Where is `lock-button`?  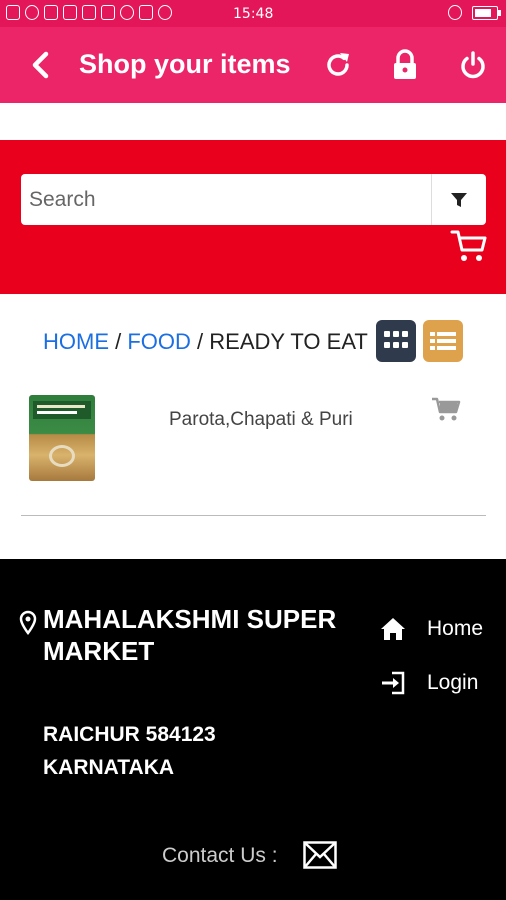
lock-button is located at coordinates (405, 65).